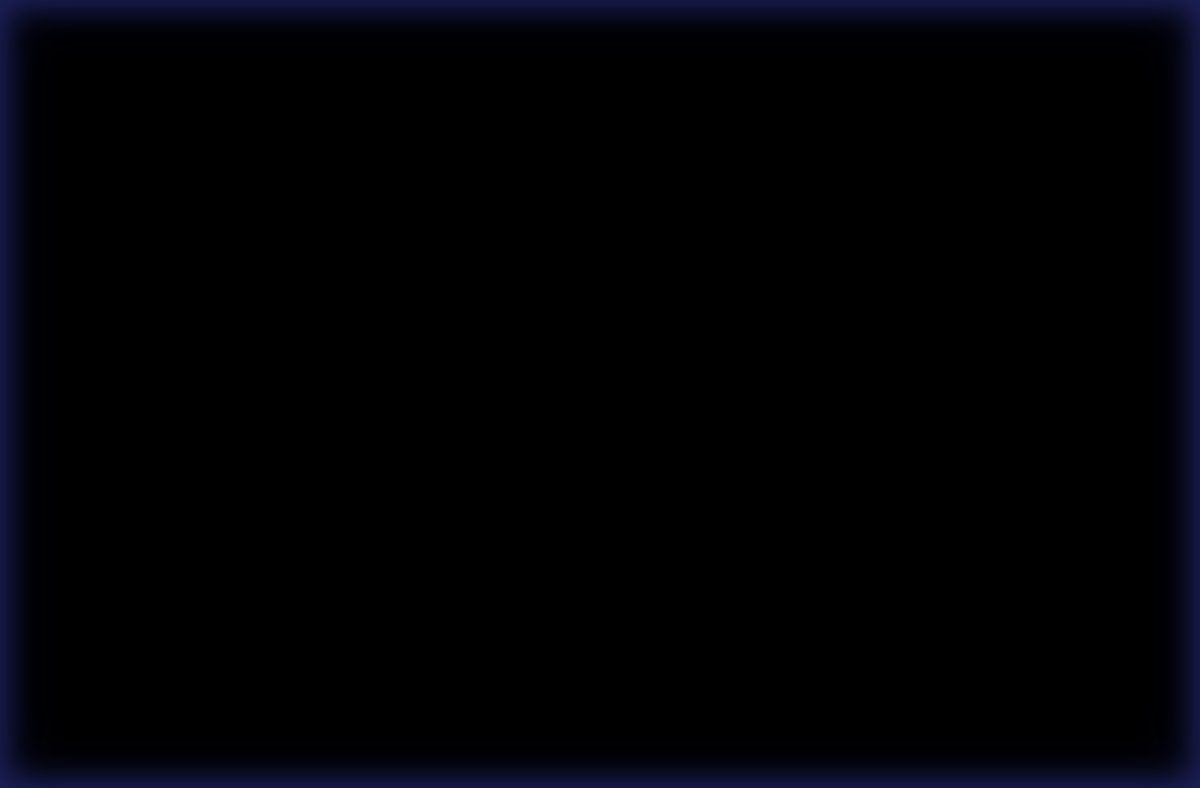  What do you see at coordinates (84, 240) in the screenshot?
I see `diamond-icon` at bounding box center [84, 240].